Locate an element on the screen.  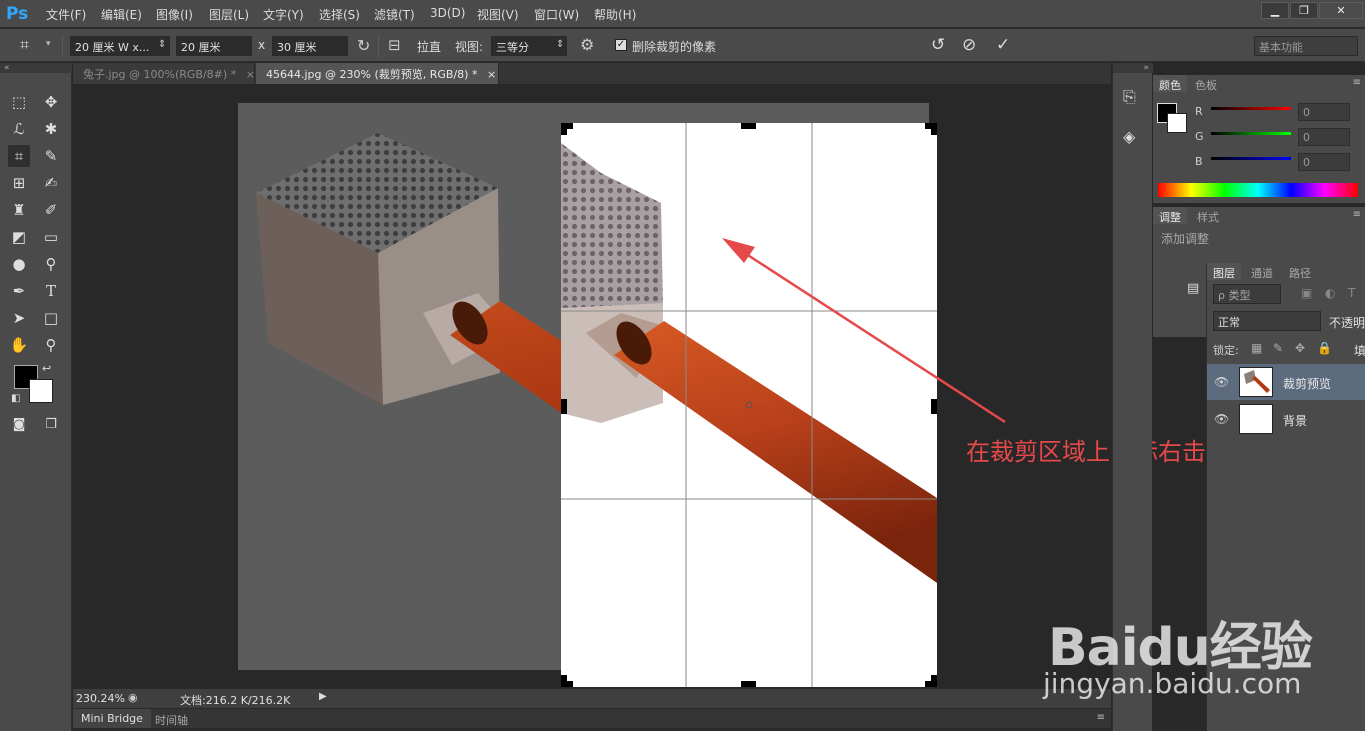
tab-paths: 路径 is located at coordinates (1300, 271).